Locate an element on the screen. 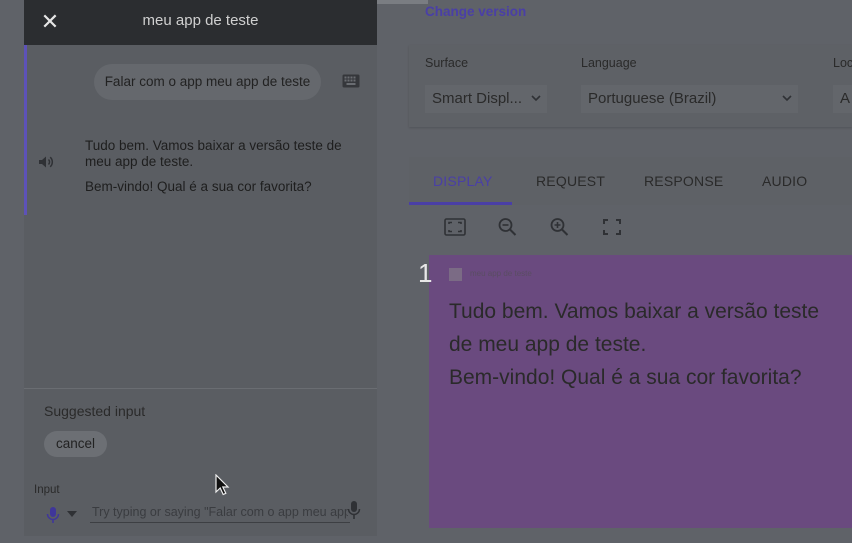 This screenshot has height=543, width=852. transcript-accent-bar is located at coordinates (25, 130).